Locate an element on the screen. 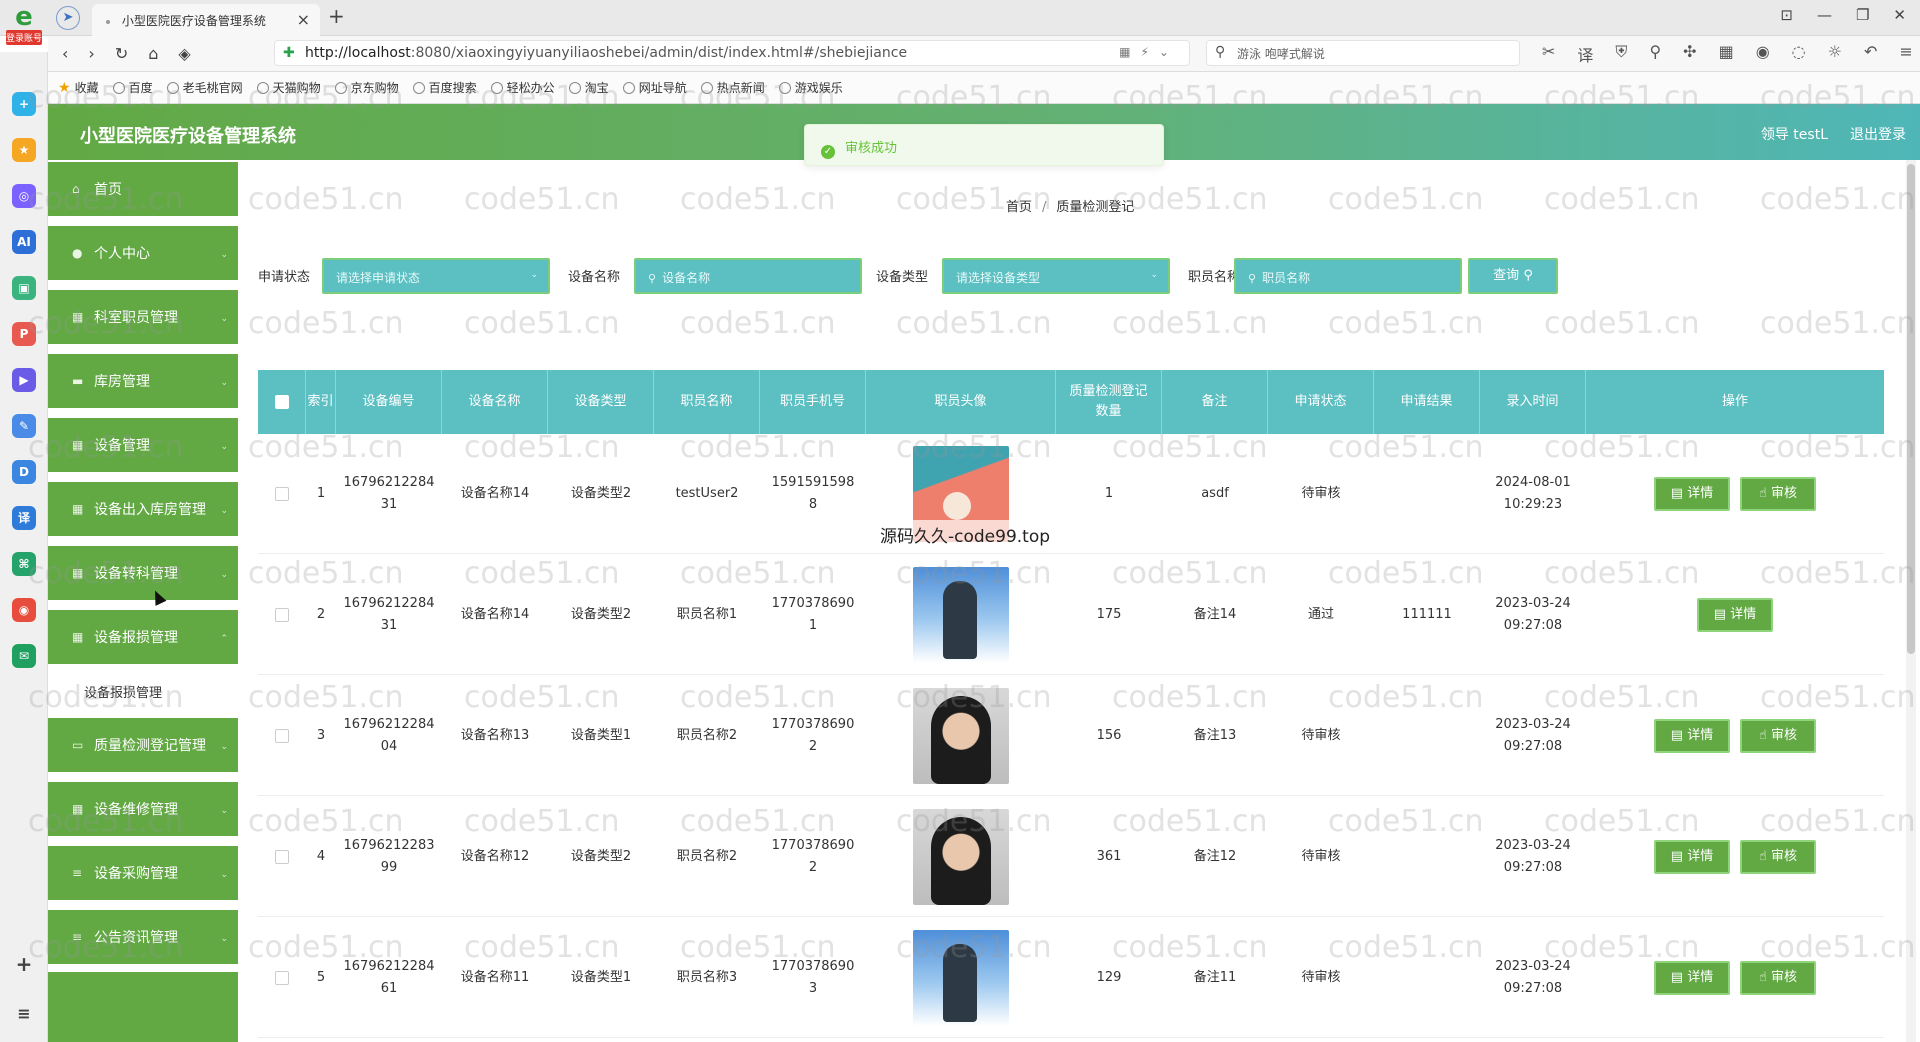 This screenshot has height=1042, width=1920. submenu-item-device-damage: 设备报损管理 is located at coordinates (143, 694).